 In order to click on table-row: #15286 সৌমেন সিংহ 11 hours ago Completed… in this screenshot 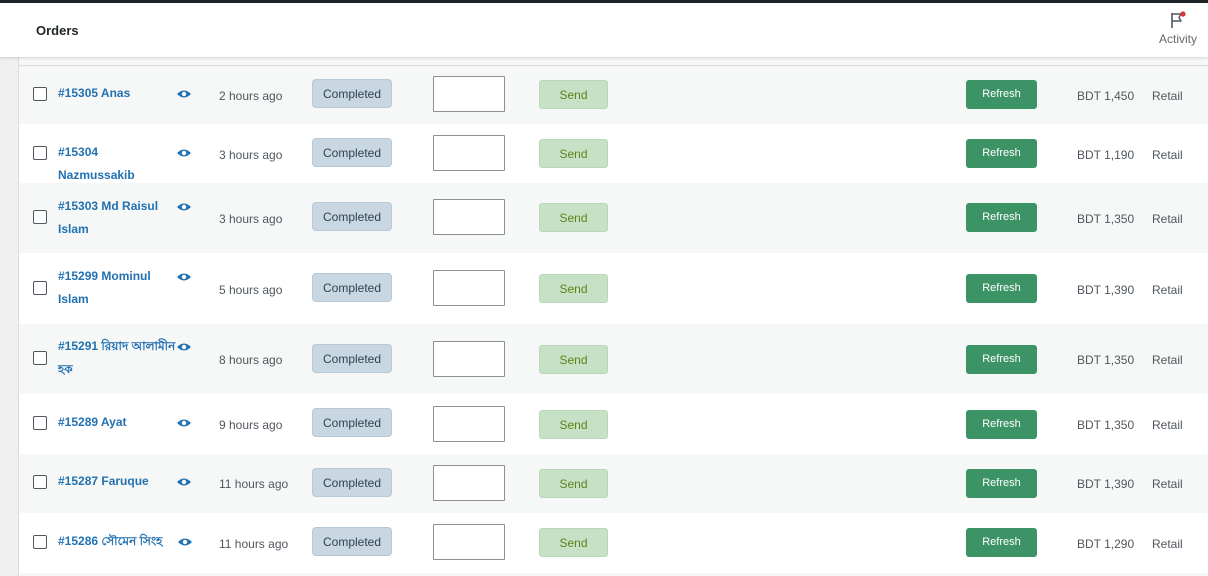, I will do `click(613, 543)`.